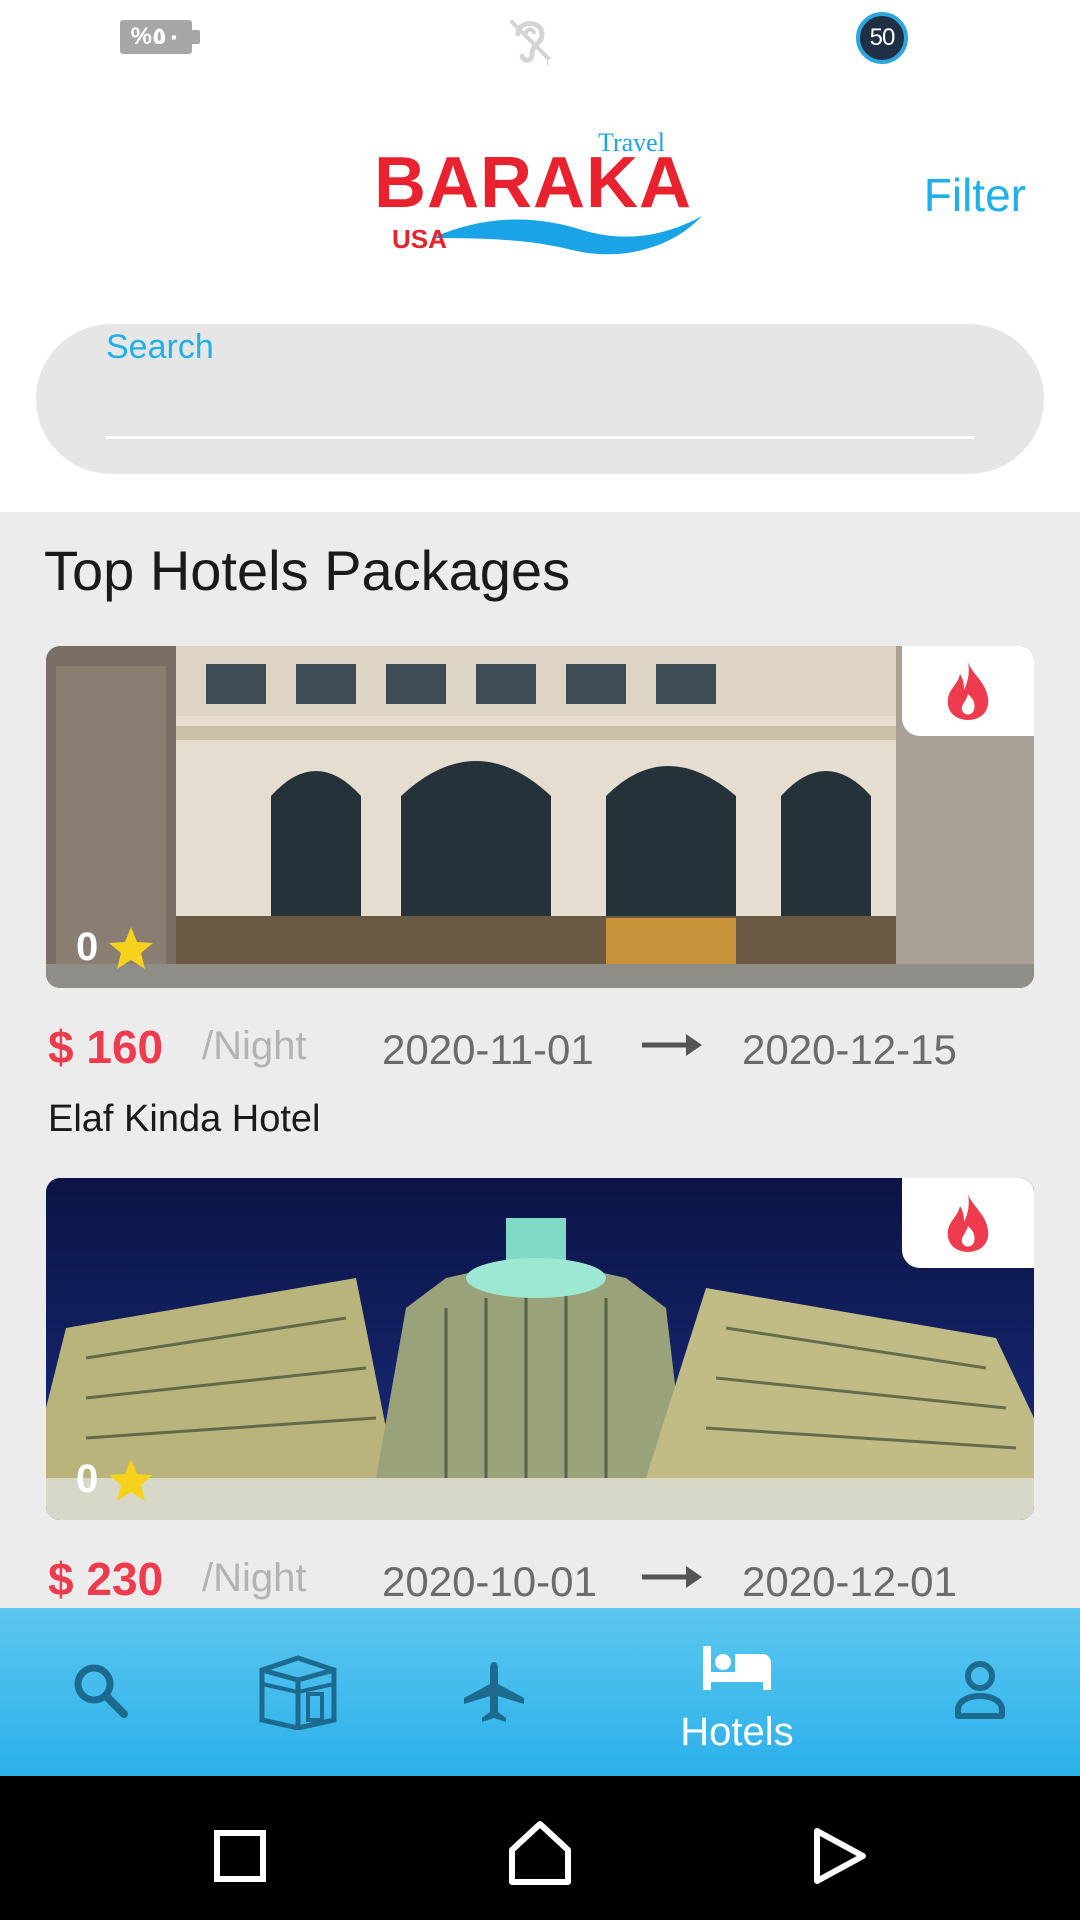 Image resolution: width=1080 pixels, height=1920 pixels. I want to click on speed-badge-text: 50, so click(882, 37).